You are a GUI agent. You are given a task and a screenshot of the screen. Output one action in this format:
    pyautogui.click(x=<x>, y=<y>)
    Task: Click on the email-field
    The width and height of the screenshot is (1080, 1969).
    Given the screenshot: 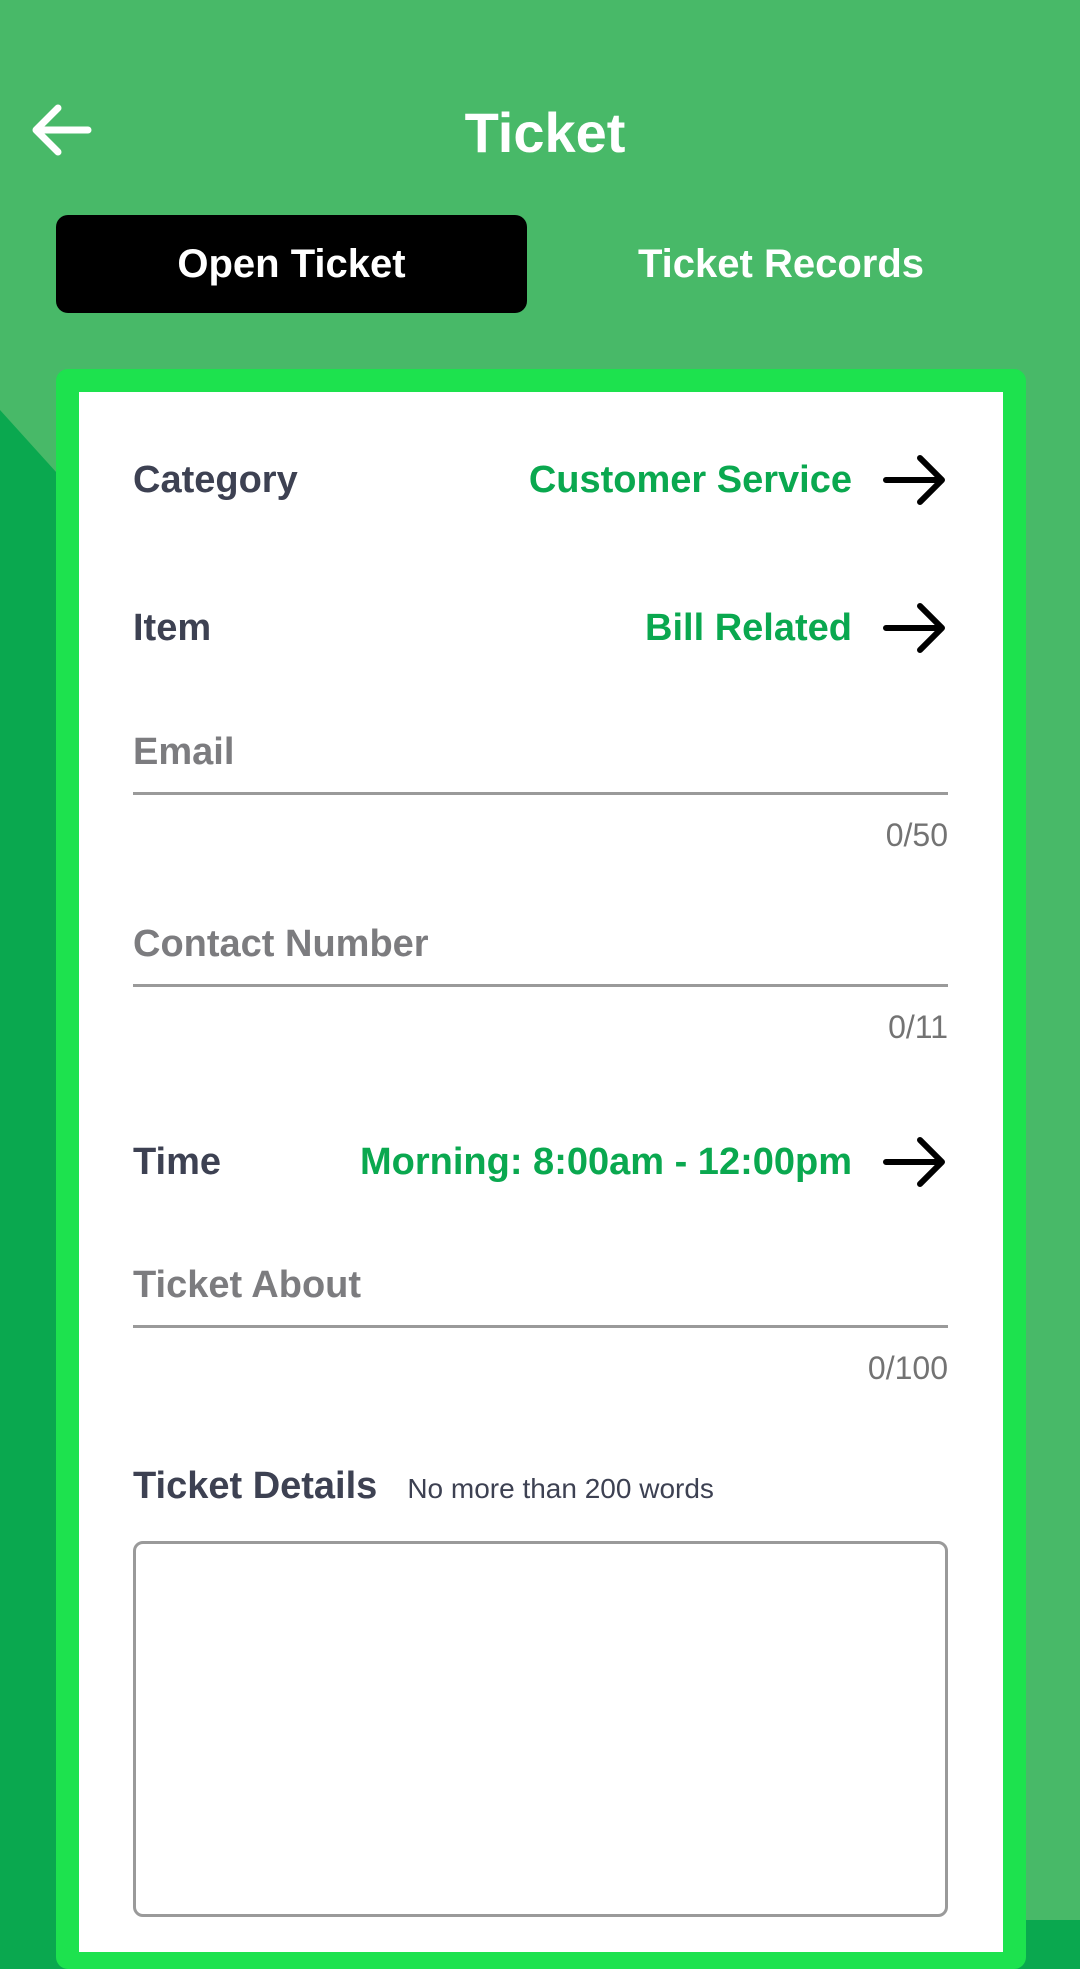 What is the action you would take?
    pyautogui.click(x=540, y=753)
    